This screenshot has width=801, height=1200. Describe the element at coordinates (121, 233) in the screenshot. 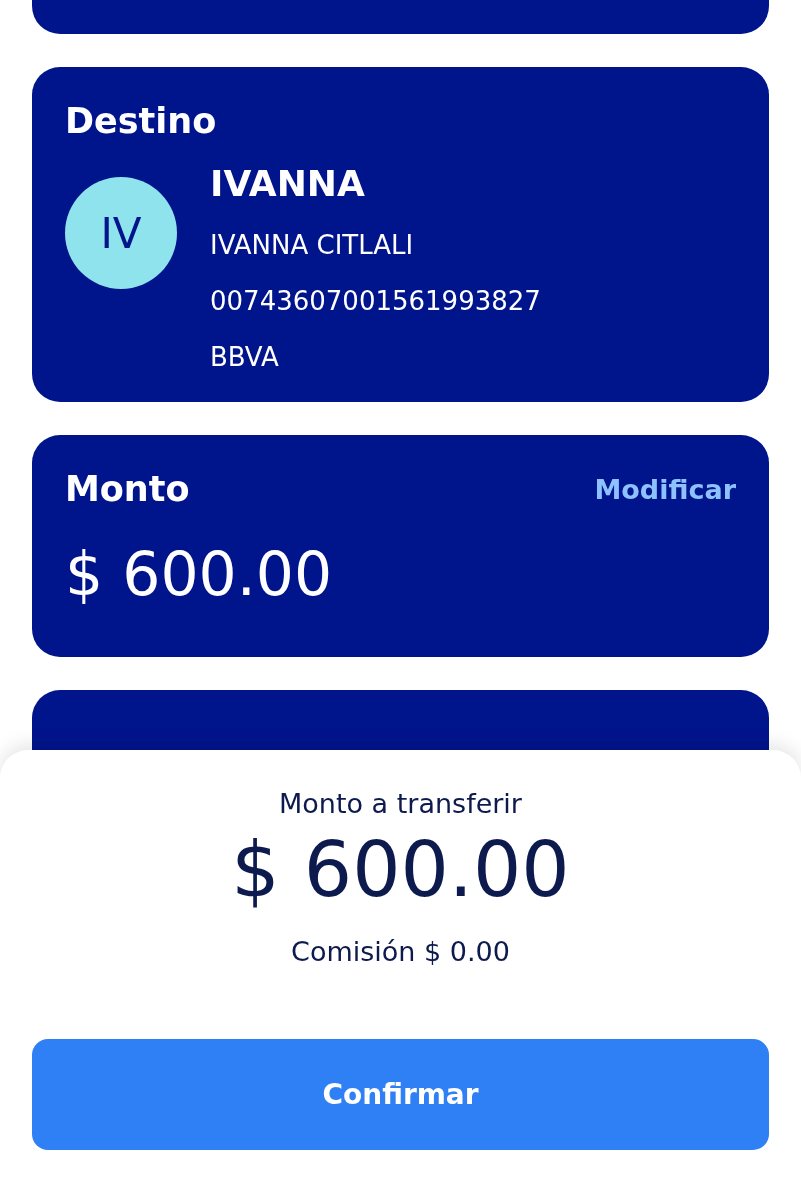

I see `avatar: IV` at that location.